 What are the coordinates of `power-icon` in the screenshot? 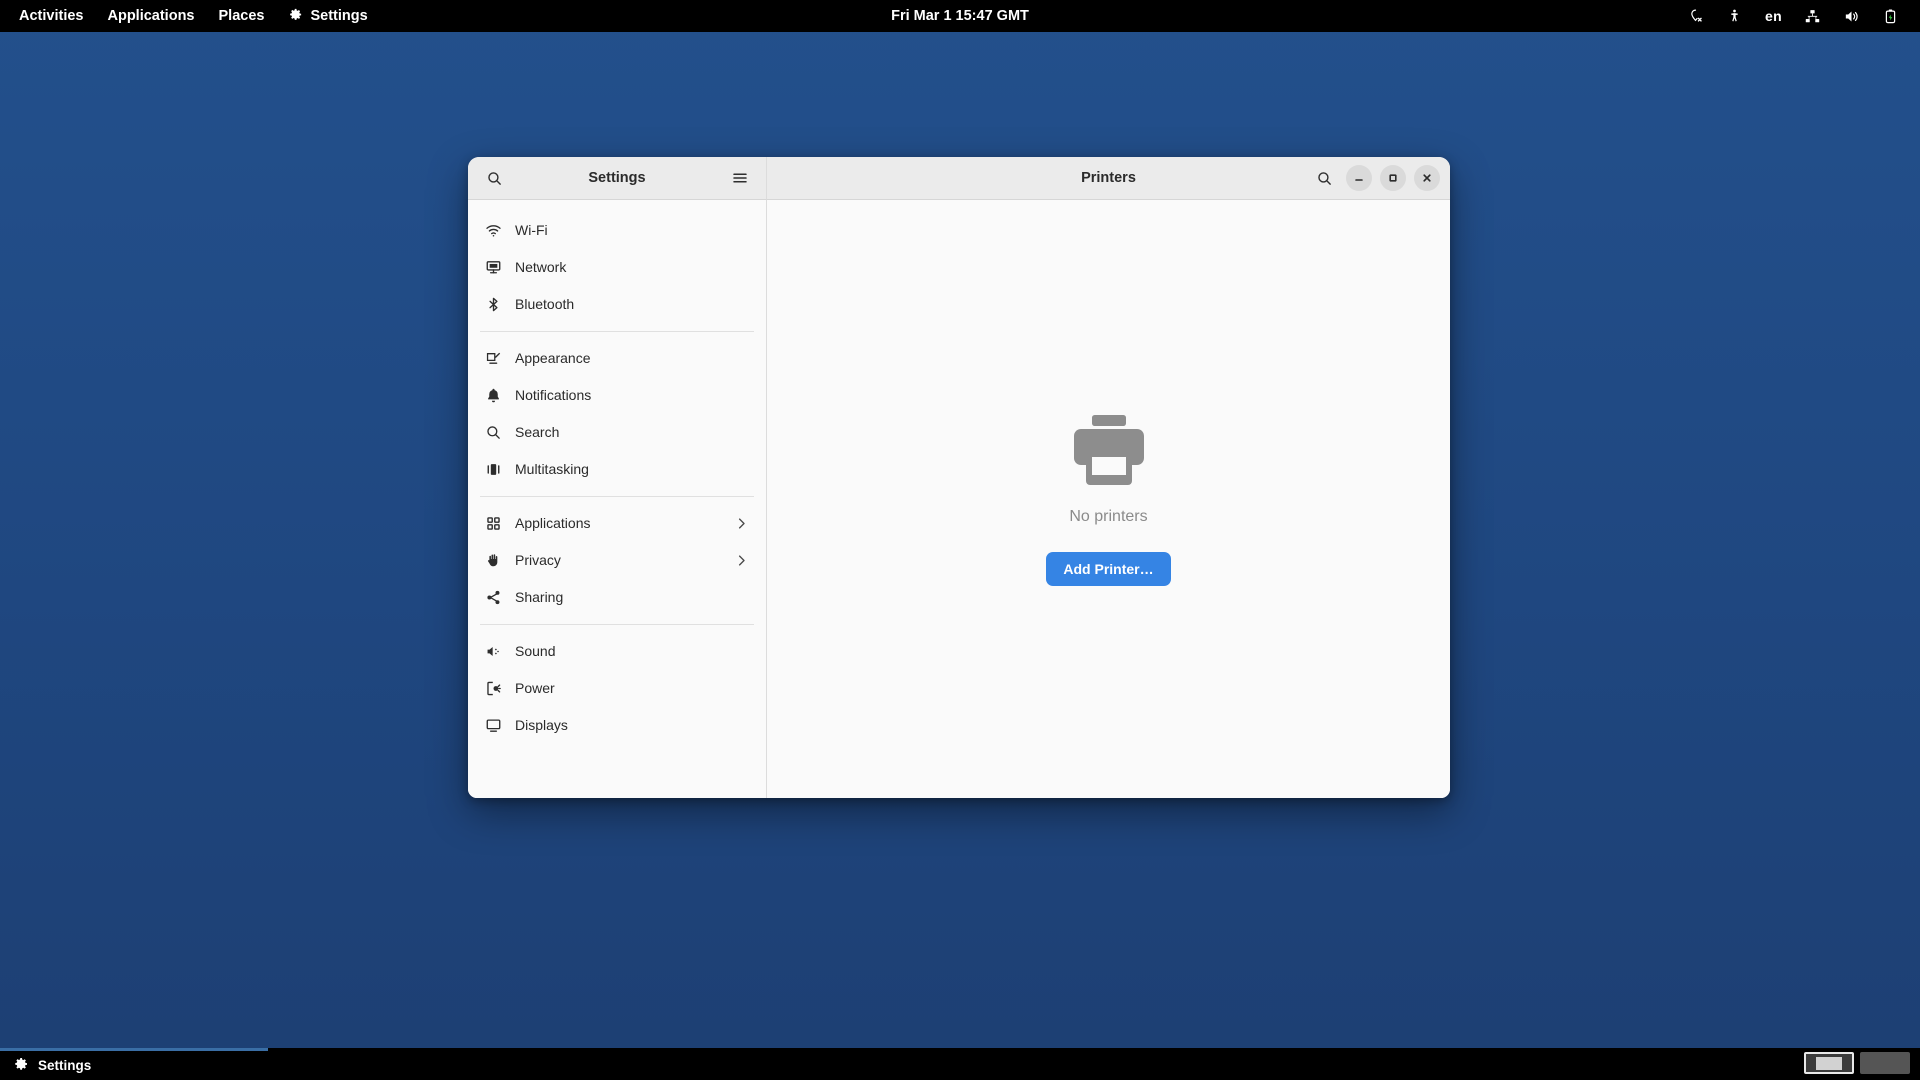 It's located at (493, 688).